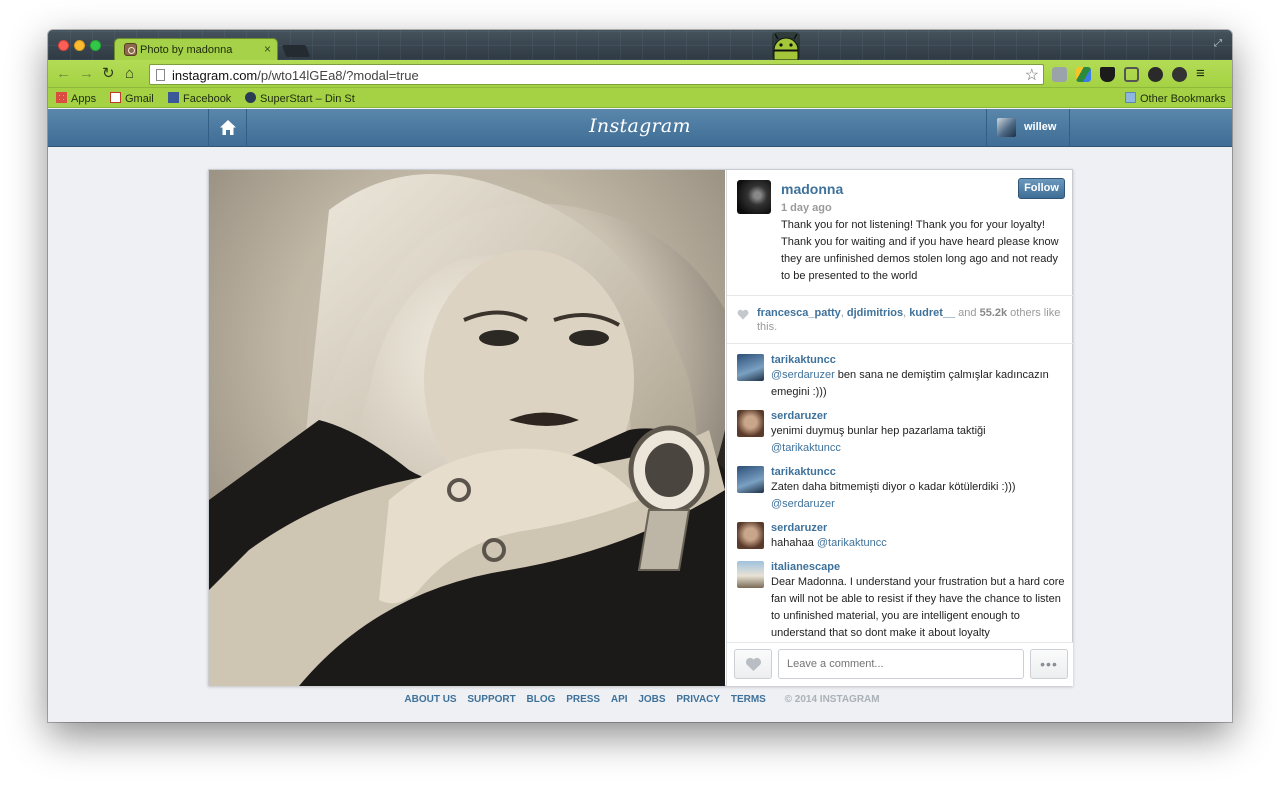  What do you see at coordinates (698, 699) in the screenshot?
I see `footer-link-privacy: PRIVACY` at bounding box center [698, 699].